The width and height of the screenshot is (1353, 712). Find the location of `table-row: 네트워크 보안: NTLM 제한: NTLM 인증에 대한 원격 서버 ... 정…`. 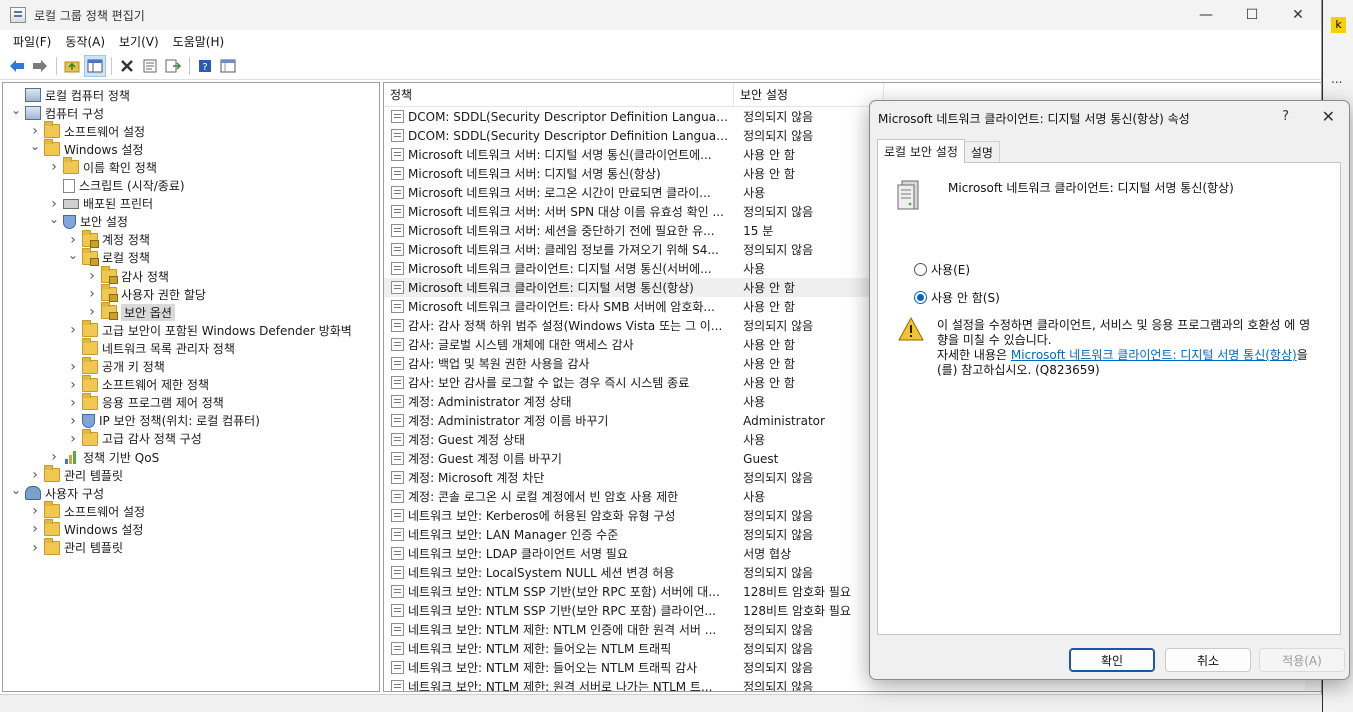

table-row: 네트워크 보안: NTLM 제한: NTLM 인증에 대한 원격 서버 ... 정… is located at coordinates (634, 629).